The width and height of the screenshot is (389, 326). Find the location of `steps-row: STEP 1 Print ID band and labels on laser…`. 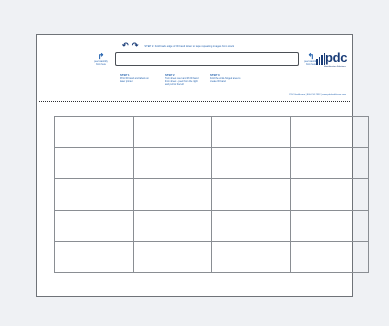

steps-row: STEP 1 Print ID band and labels on laser… is located at coordinates (182, 80).